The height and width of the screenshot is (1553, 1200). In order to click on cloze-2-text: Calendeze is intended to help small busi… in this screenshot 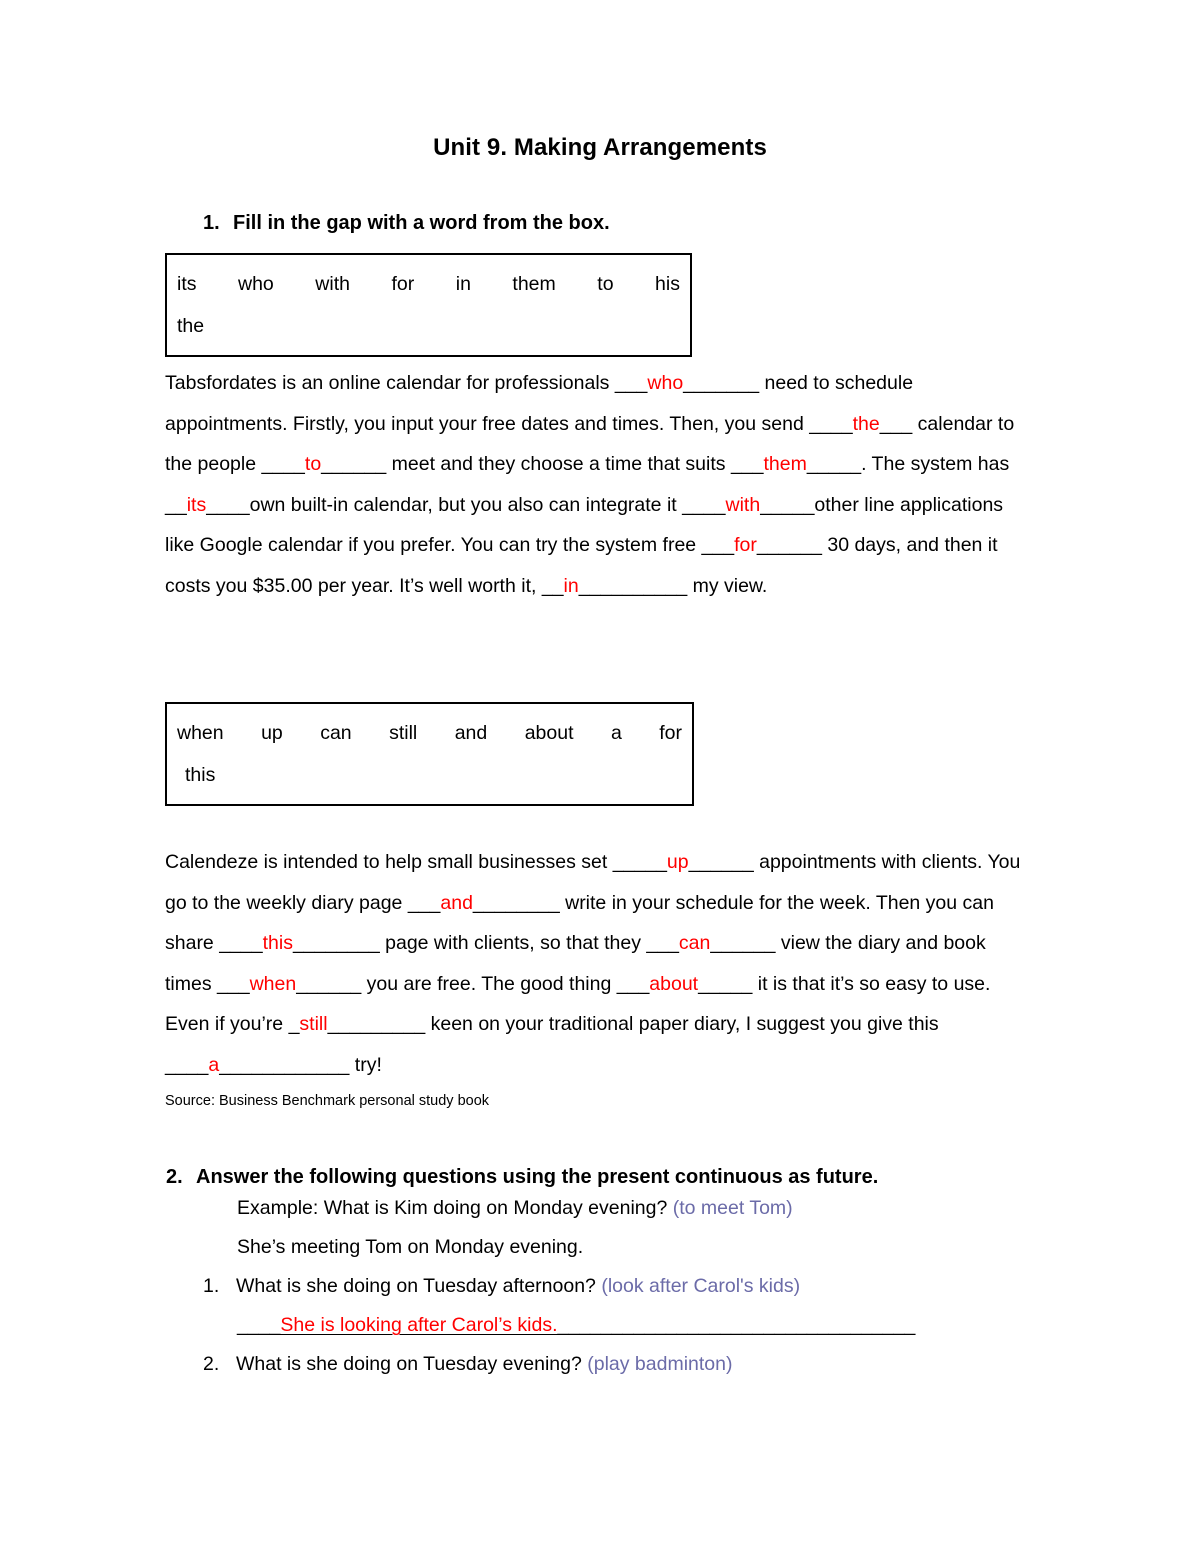, I will do `click(389, 862)`.